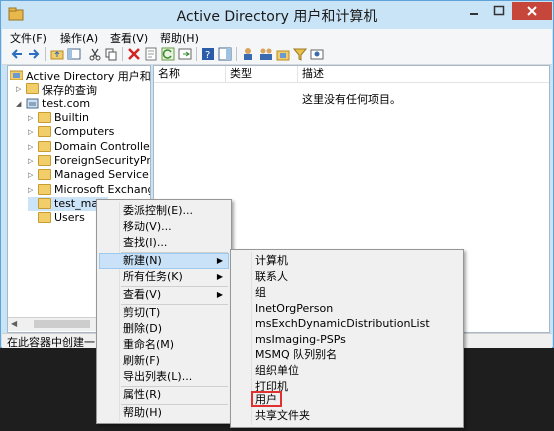 The image size is (554, 431). Describe the element at coordinates (294, 309) in the screenshot. I see `submenu-inetorgperson: InetOrgPerson` at that location.